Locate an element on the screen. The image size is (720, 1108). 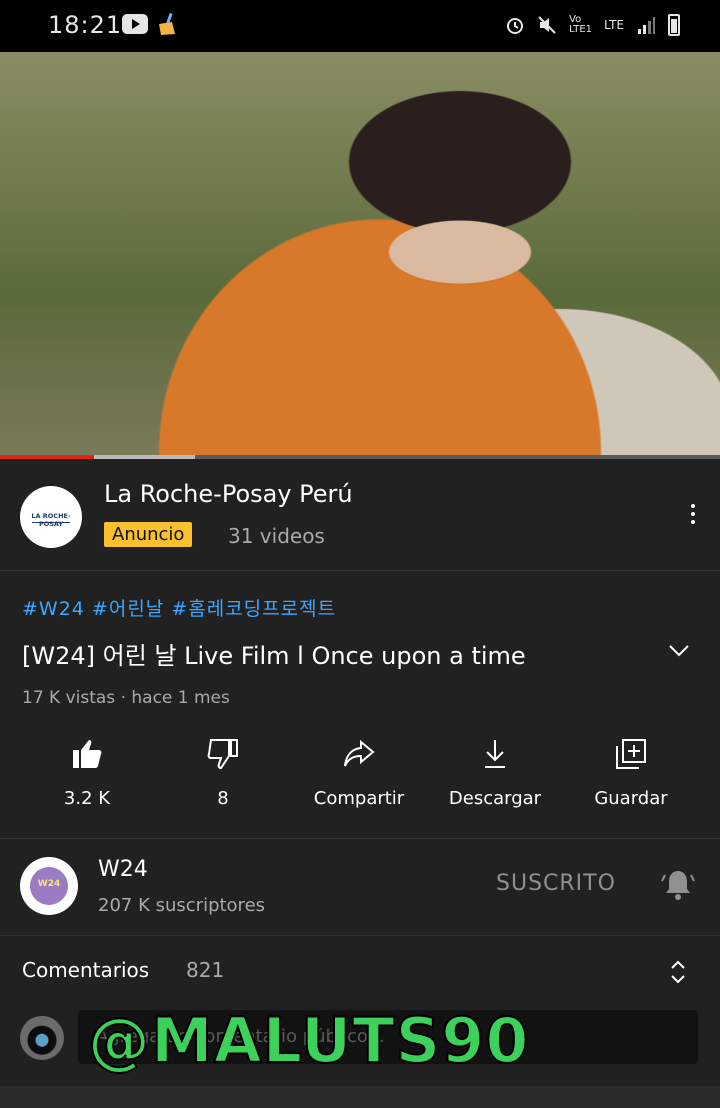
advertiser-logo: LA ROCHE-POSAY is located at coordinates (51, 517).